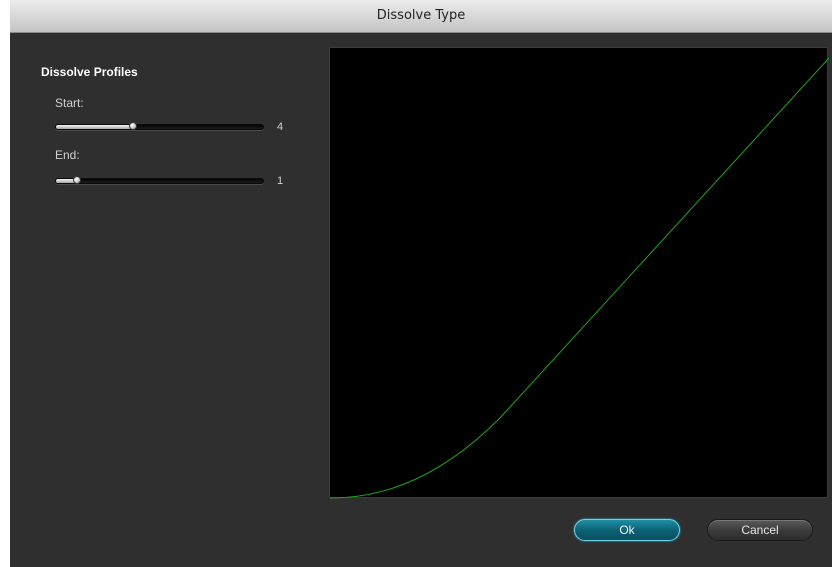 The width and height of the screenshot is (832, 567). Describe the element at coordinates (280, 181) in the screenshot. I see `end-value: 1` at that location.